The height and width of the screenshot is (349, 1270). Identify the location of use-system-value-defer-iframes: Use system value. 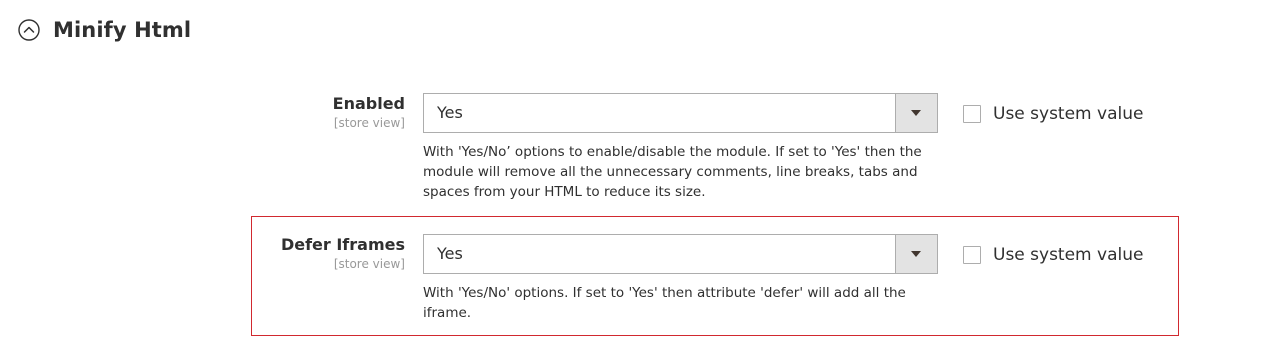
(1053, 255).